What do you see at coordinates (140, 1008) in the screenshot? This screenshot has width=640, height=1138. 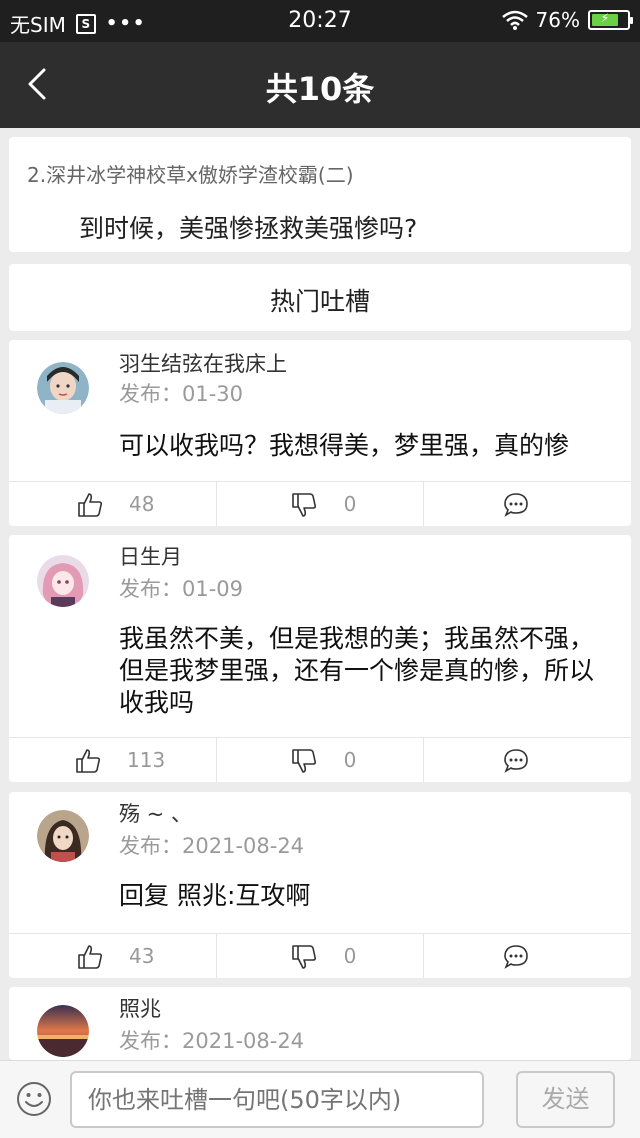 I see `comment-username: 照兆` at bounding box center [140, 1008].